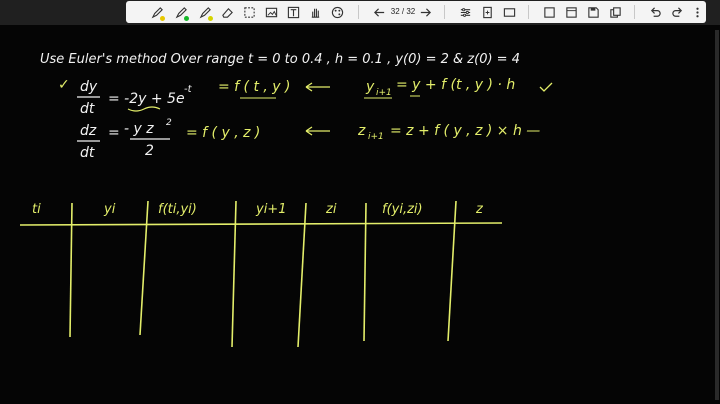 Image resolution: width=720 pixels, height=404 pixels. What do you see at coordinates (370, 87) in the screenshot?
I see `eq1-update-lhs: y` at bounding box center [370, 87].